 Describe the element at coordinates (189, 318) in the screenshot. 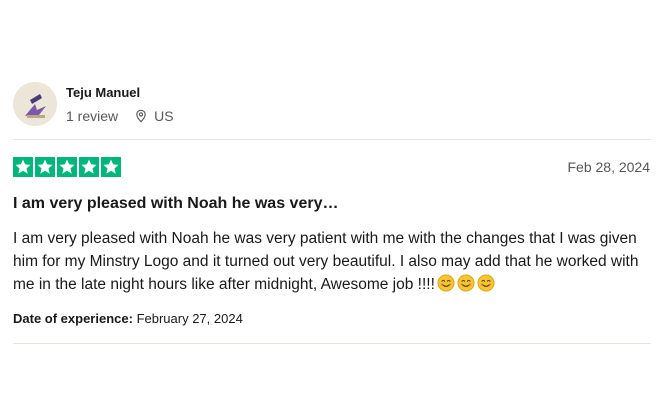

I see `experience-date: February 27, 2024` at that location.